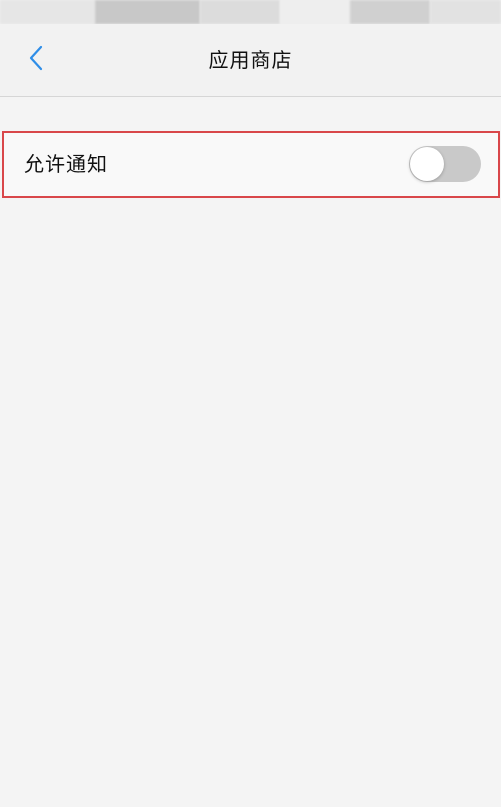 This screenshot has width=501, height=807. Describe the element at coordinates (445, 164) in the screenshot. I see `allow-notifications-toggle` at that location.